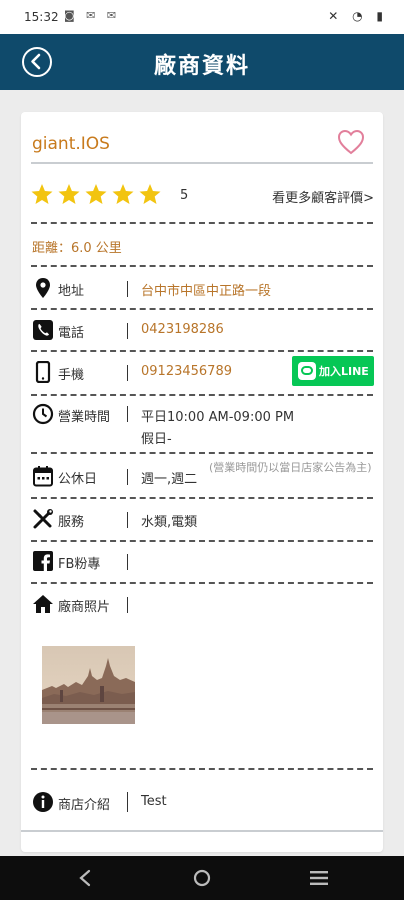 The width and height of the screenshot is (404, 900). I want to click on phone-value: 0423198286, so click(182, 329).